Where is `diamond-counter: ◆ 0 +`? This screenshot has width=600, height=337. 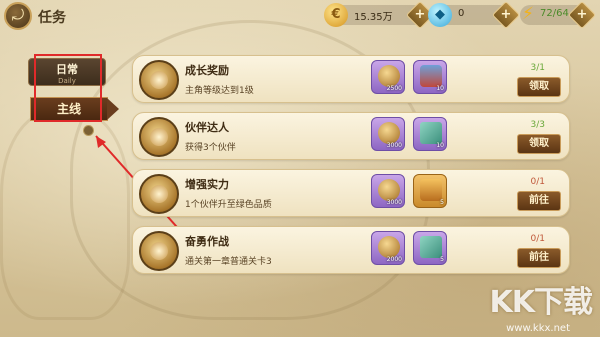 diamond-counter: ◆ 0 + is located at coordinates (474, 15).